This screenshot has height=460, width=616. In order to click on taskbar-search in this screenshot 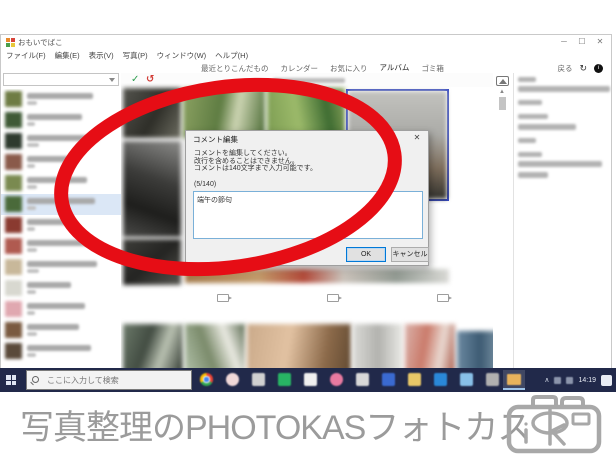, I will do `click(109, 380)`.